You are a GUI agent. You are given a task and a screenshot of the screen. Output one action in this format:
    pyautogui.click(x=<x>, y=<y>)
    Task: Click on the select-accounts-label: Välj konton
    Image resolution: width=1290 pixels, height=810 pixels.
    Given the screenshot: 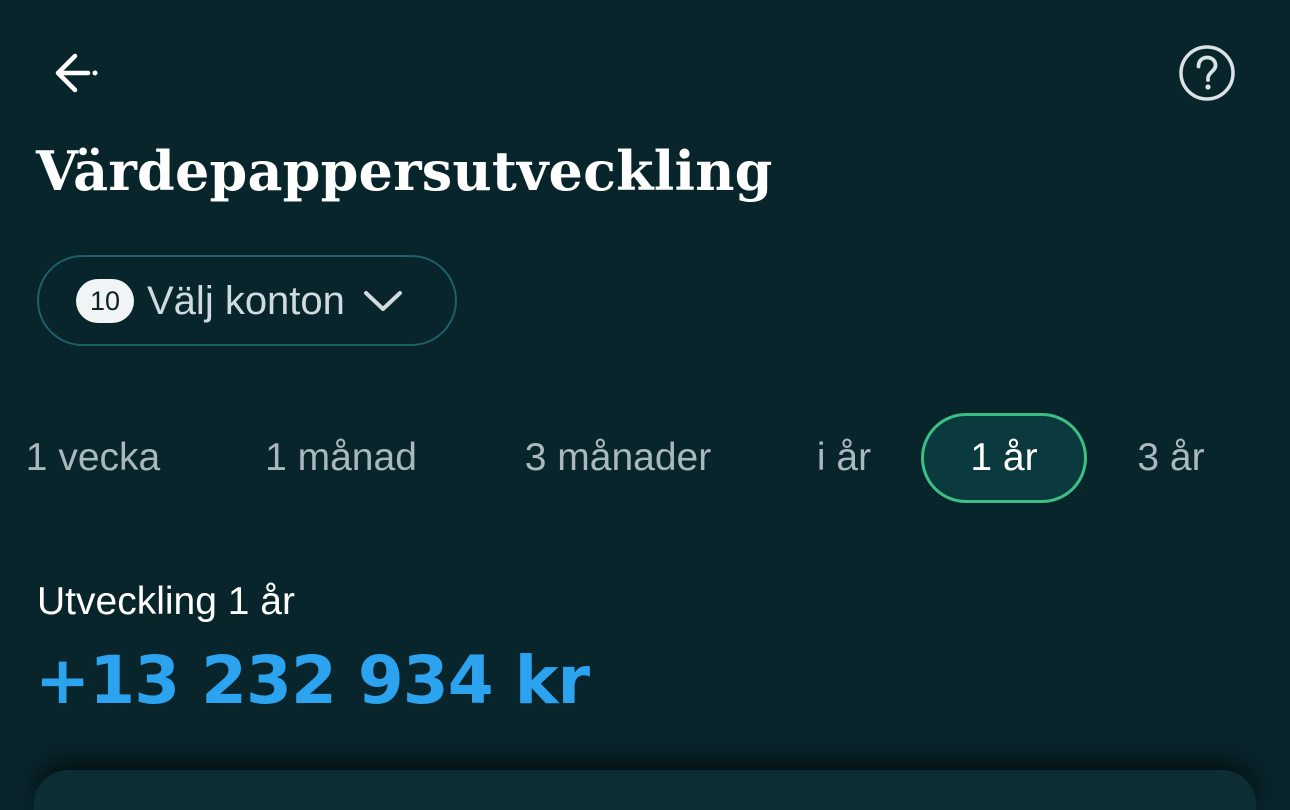 What is the action you would take?
    pyautogui.click(x=246, y=300)
    